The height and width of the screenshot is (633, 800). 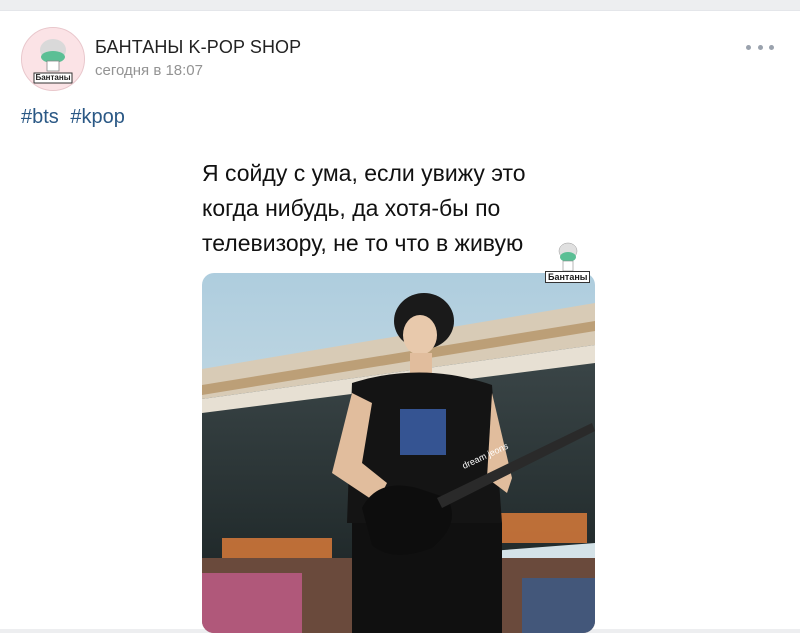 What do you see at coordinates (567, 257) in the screenshot?
I see `watermark-logo-icon` at bounding box center [567, 257].